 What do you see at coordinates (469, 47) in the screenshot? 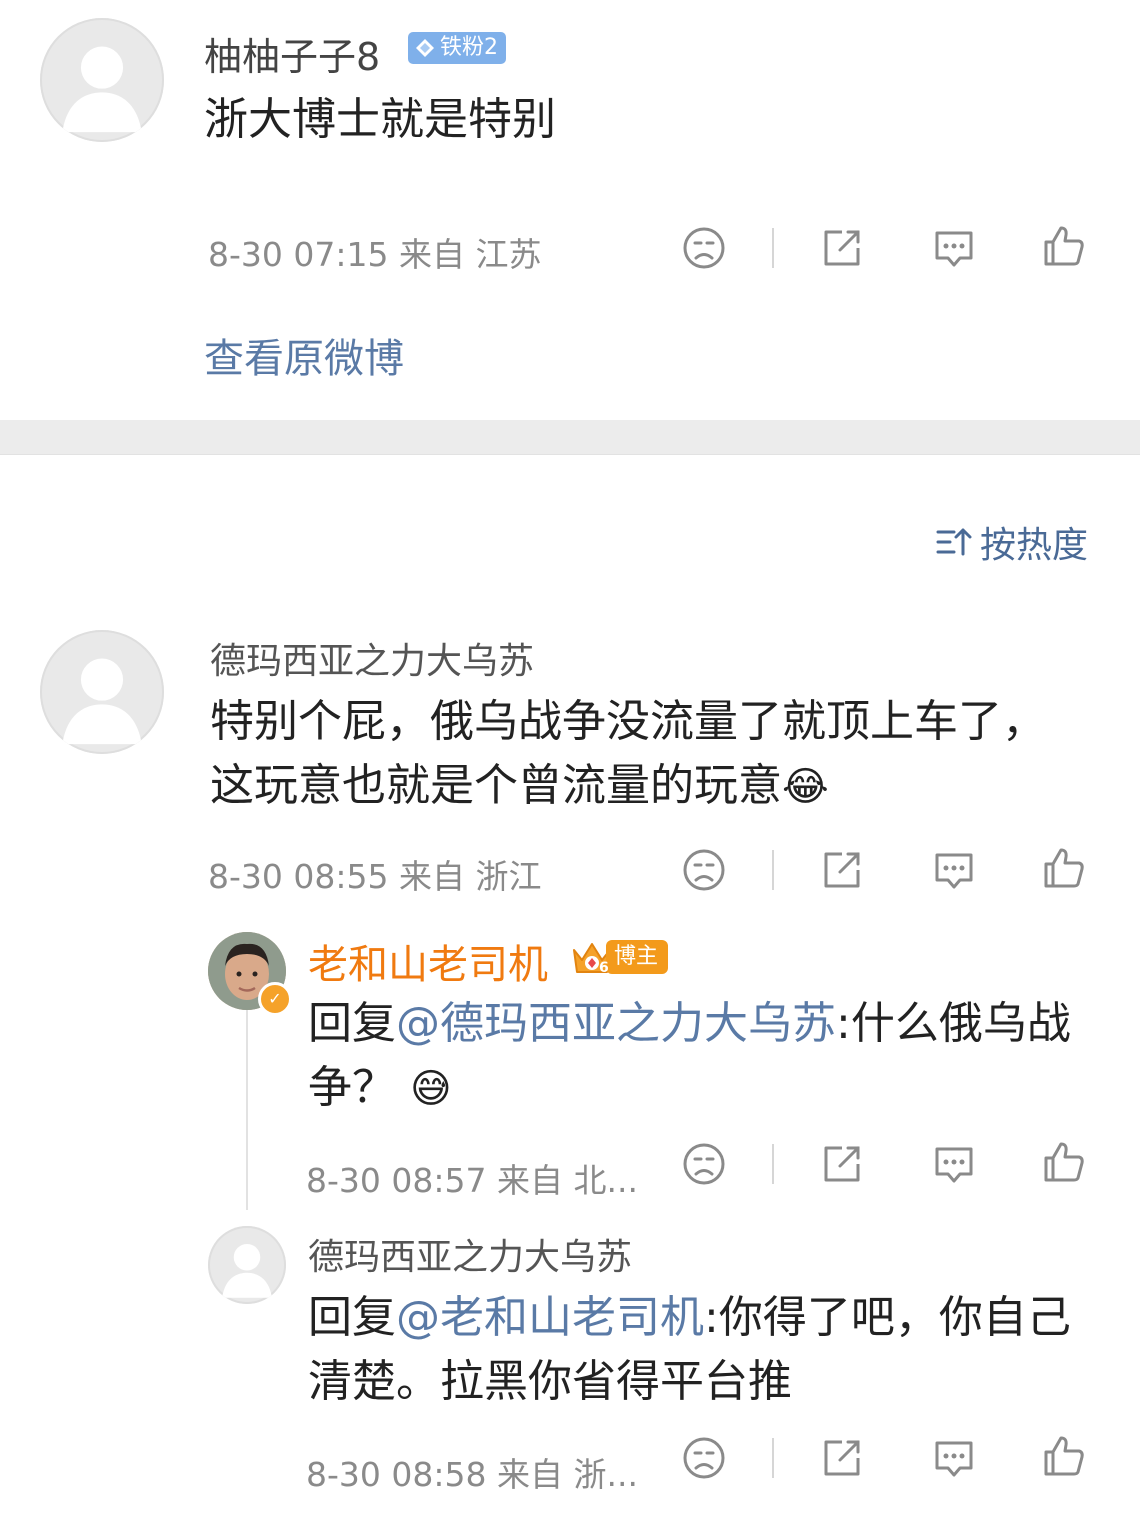
I see `fan-badge-label: 铁粉2` at bounding box center [469, 47].